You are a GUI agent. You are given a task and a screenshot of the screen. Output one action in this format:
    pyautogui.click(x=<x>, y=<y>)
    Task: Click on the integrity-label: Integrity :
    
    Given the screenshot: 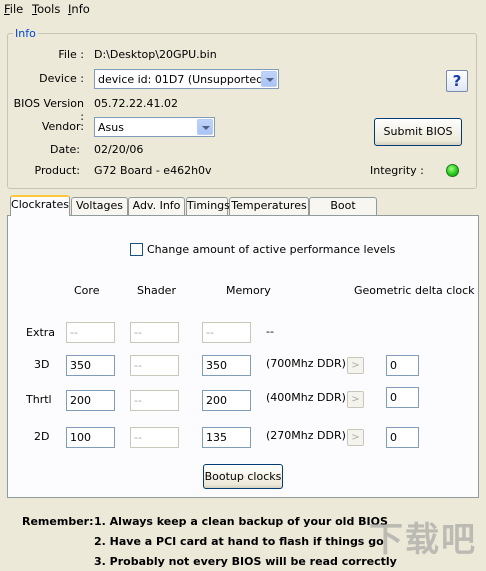 What is the action you would take?
    pyautogui.click(x=397, y=170)
    